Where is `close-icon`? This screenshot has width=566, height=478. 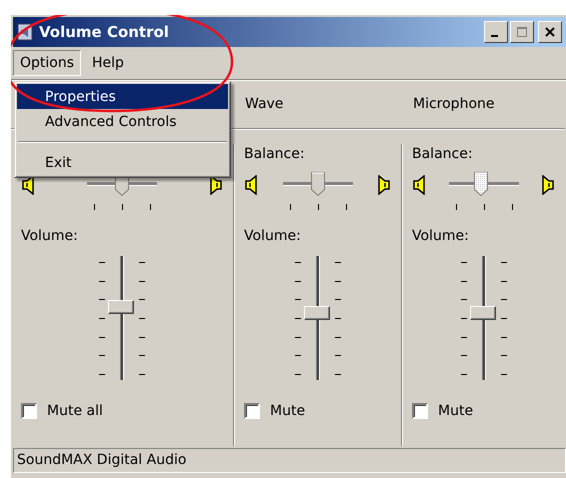
close-icon is located at coordinates (550, 32).